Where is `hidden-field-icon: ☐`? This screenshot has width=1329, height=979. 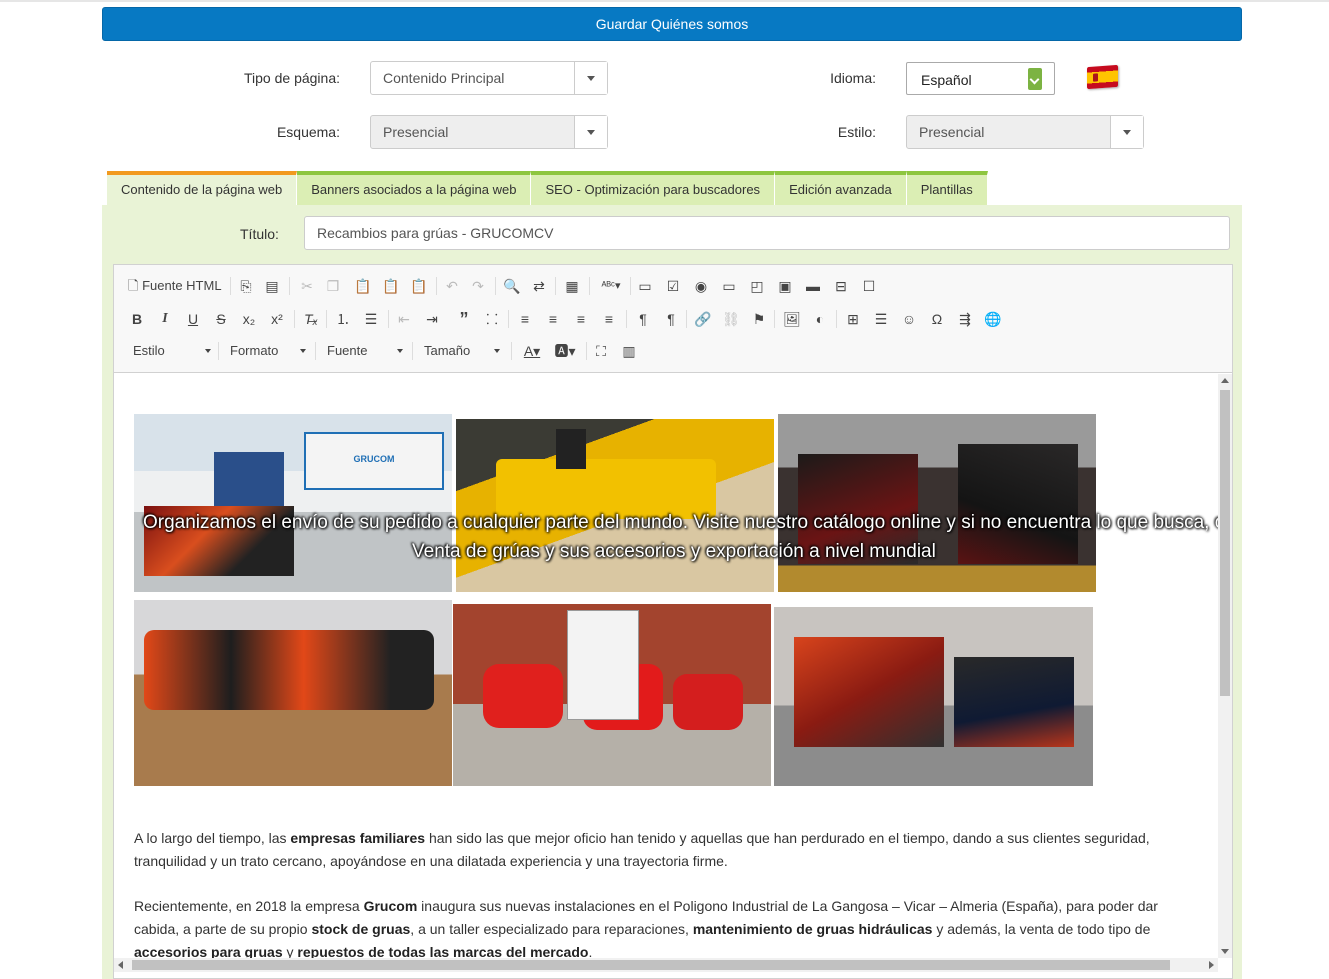 hidden-field-icon: ☐ is located at coordinates (869, 286).